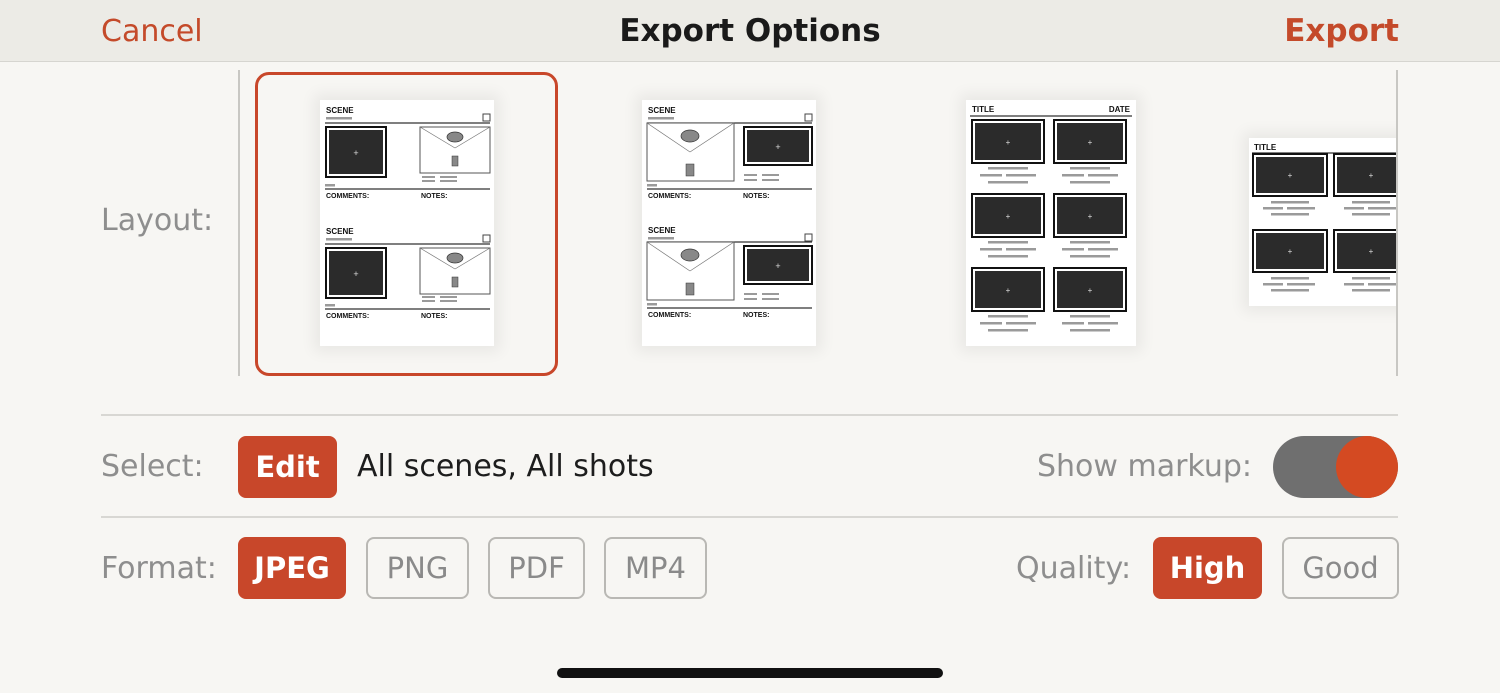 The height and width of the screenshot is (693, 1500). Describe the element at coordinates (417, 568) in the screenshot. I see `format-png-button: PNG` at that location.